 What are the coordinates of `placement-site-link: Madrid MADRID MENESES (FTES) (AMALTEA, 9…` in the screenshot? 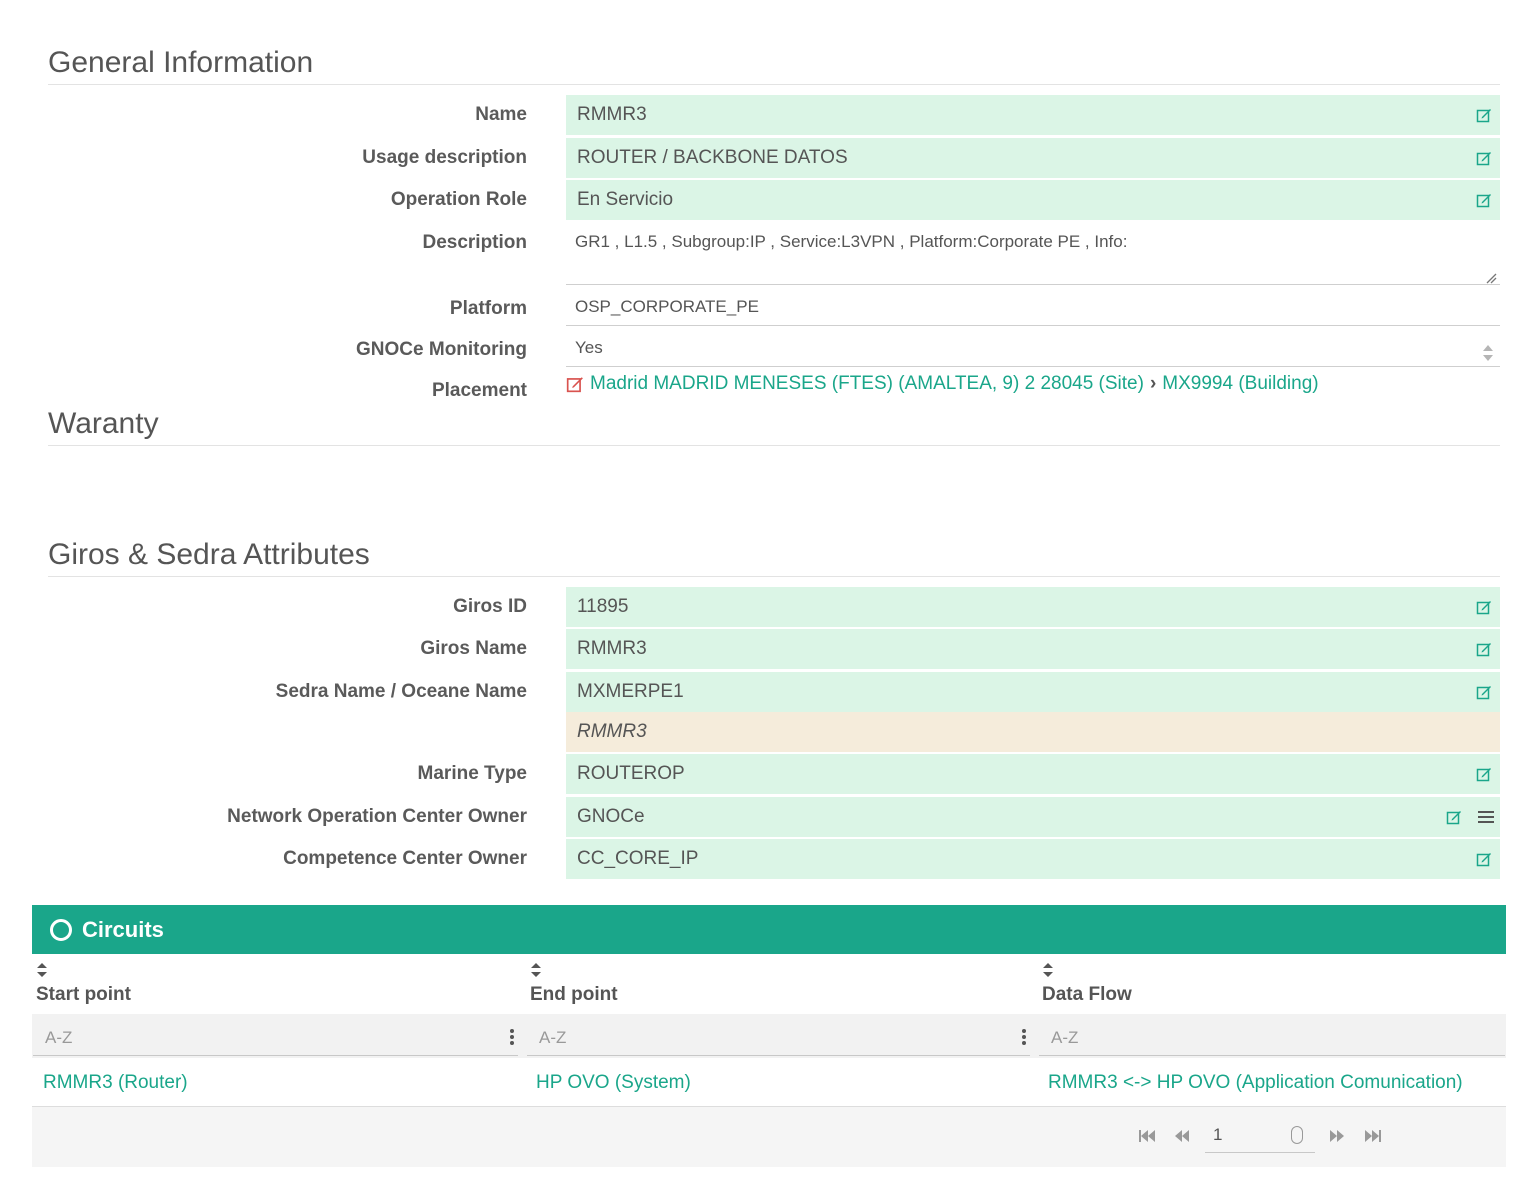 It's located at (867, 384).